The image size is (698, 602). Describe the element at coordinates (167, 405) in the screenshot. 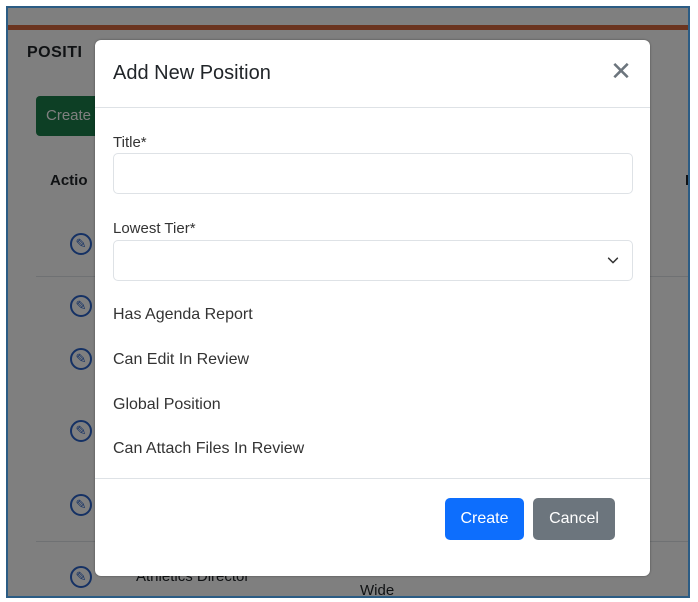

I see `checkbox-global-position: Global Position` at that location.